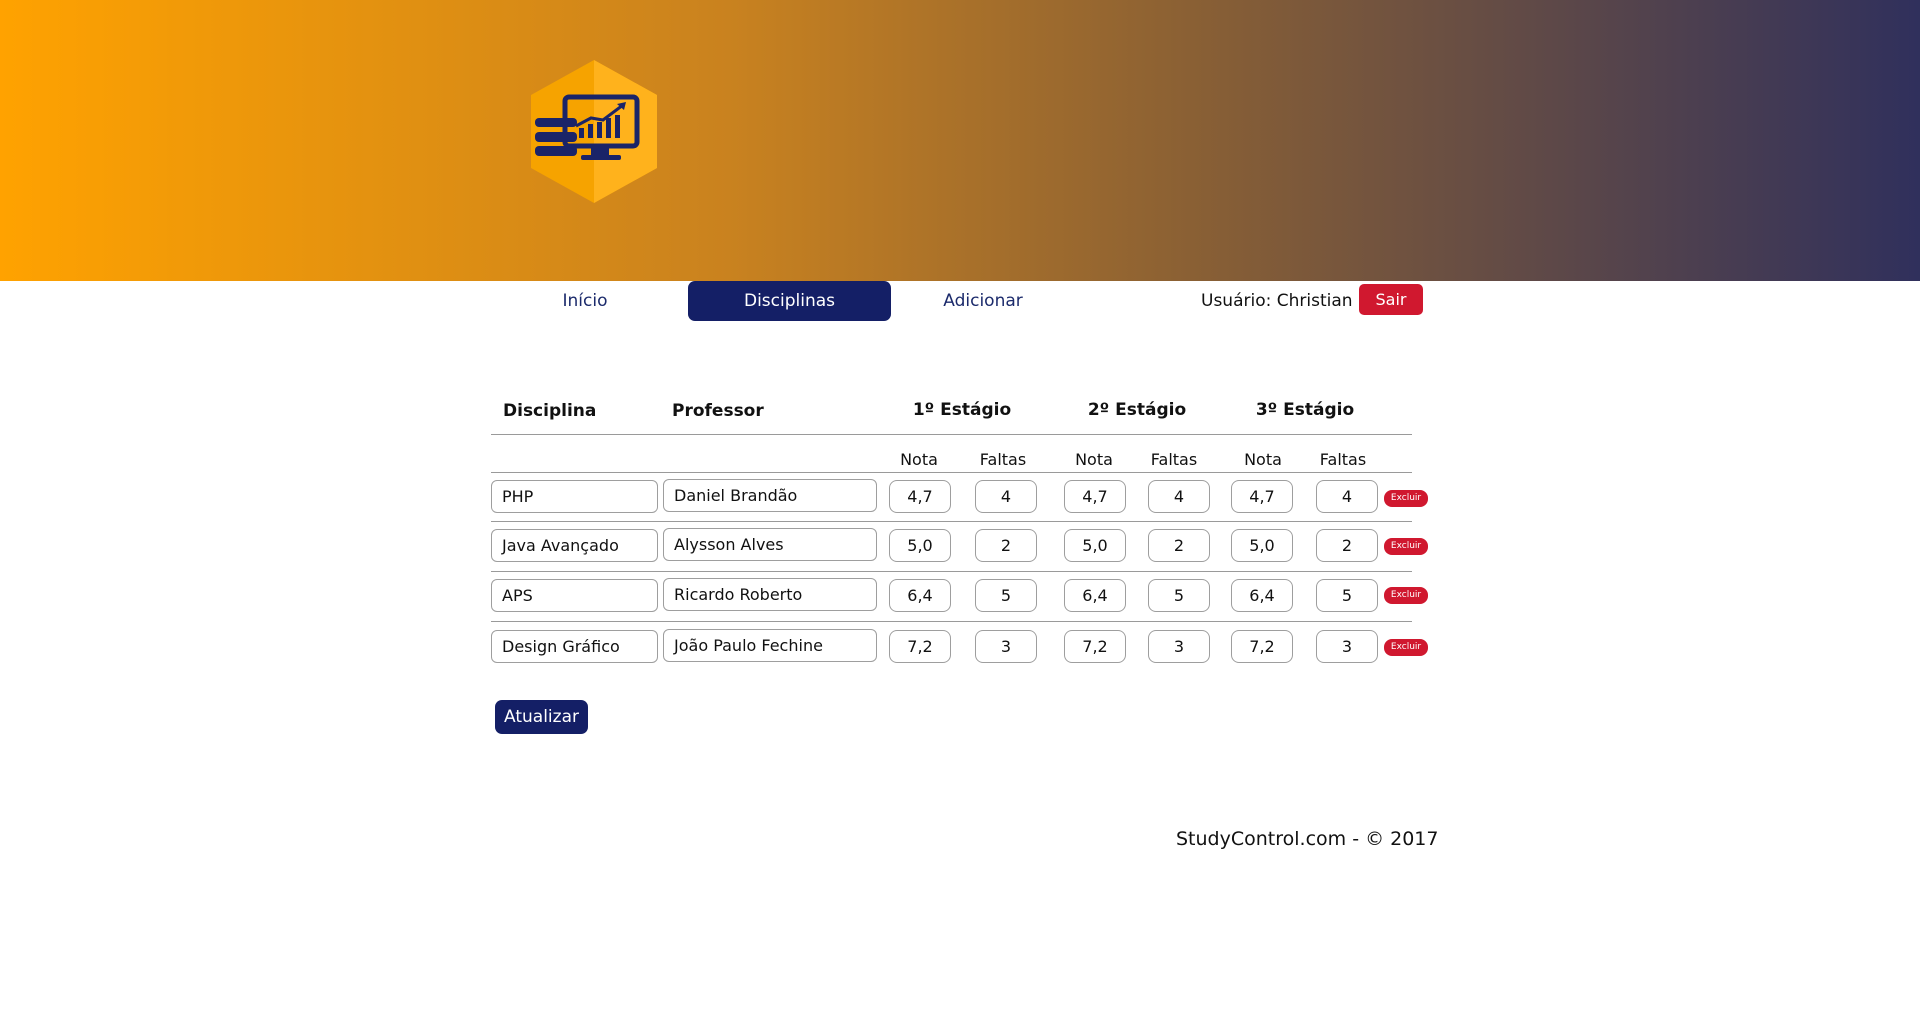 The image size is (1920, 1020). Describe the element at coordinates (1263, 459) in the screenshot. I see `subheader-nota-3: Nota` at that location.